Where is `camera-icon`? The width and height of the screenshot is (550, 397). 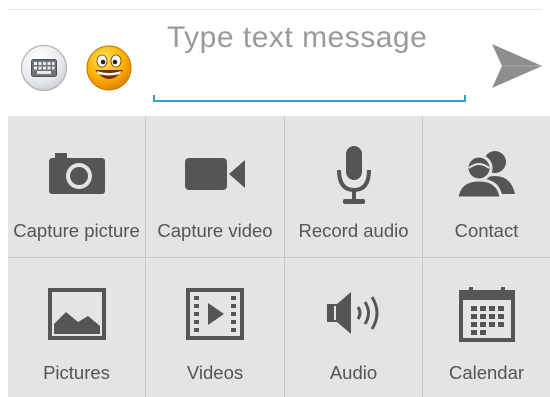
camera-icon is located at coordinates (76, 173).